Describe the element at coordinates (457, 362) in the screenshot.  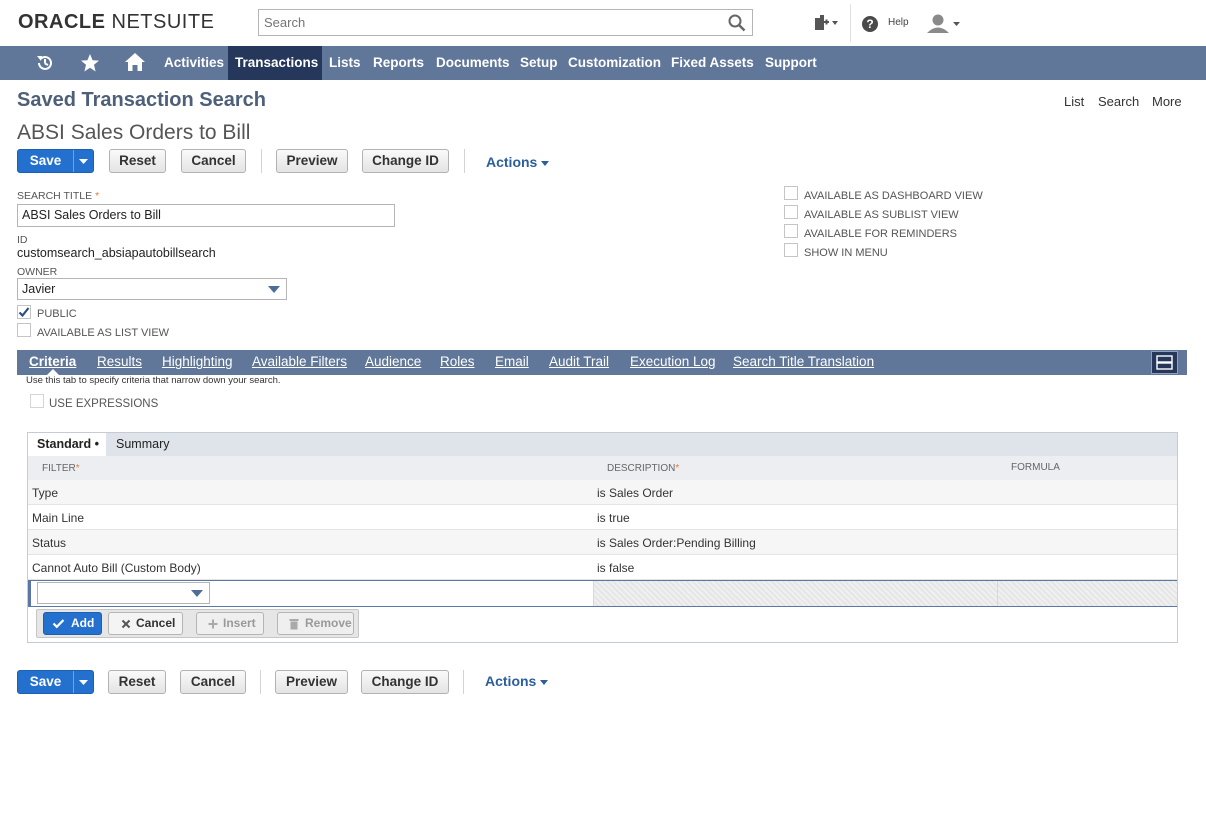
I see `tab-roles: Roles` at that location.